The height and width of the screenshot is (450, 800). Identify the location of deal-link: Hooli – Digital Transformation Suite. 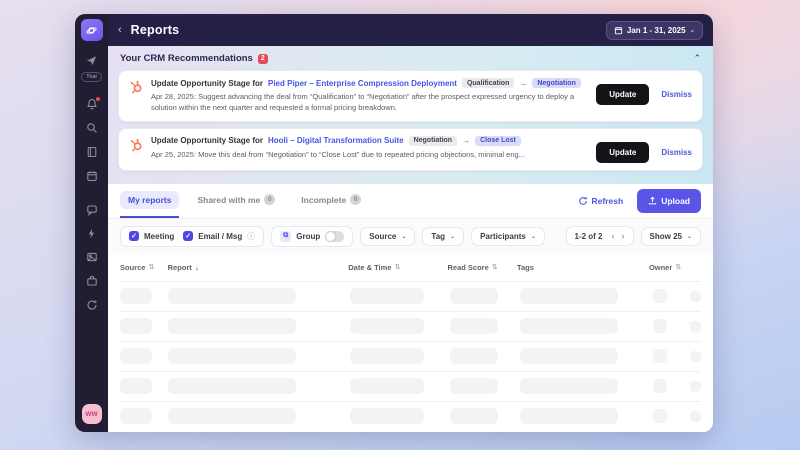
(336, 140).